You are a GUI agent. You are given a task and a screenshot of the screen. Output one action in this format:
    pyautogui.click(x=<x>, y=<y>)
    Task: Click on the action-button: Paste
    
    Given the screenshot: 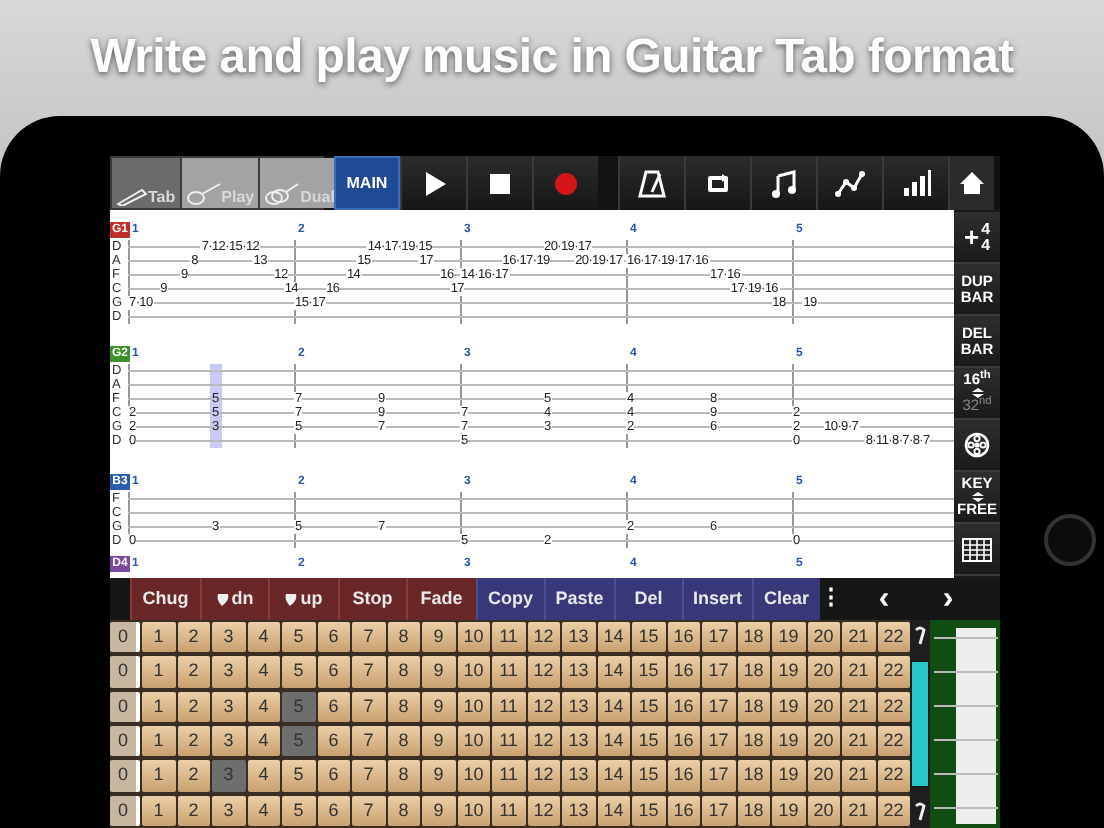 What is the action you would take?
    pyautogui.click(x=578, y=599)
    